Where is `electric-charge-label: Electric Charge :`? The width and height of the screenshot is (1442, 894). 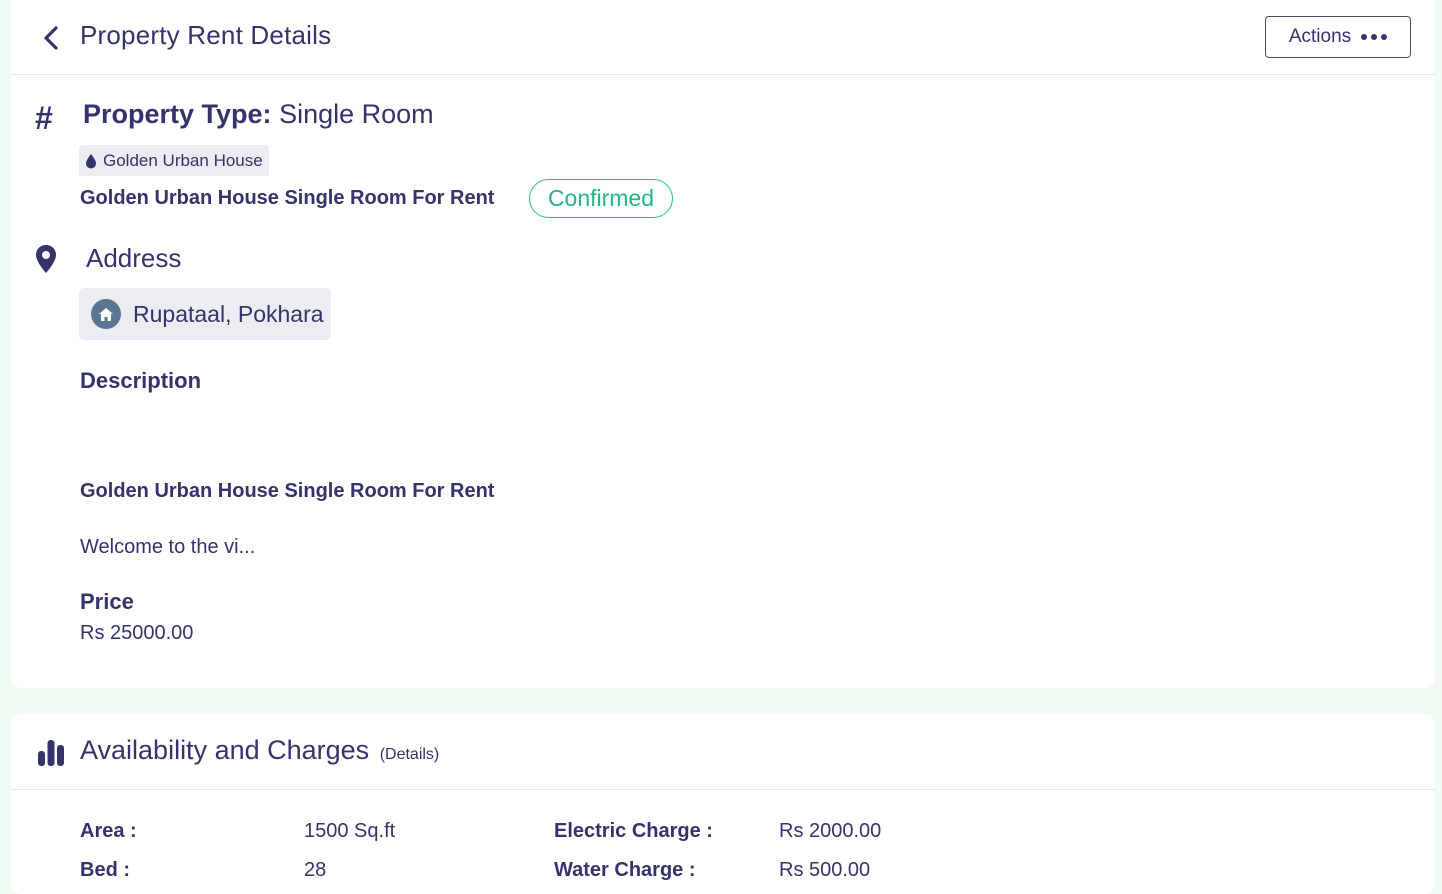
electric-charge-label: Electric Charge : is located at coordinates (633, 831).